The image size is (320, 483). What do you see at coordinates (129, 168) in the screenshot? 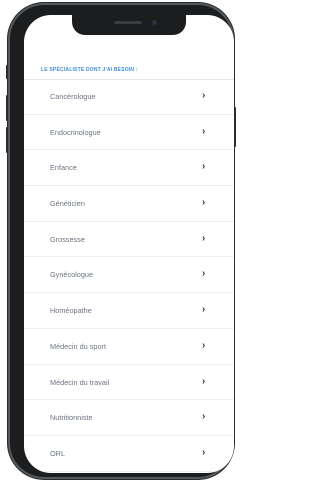
I see `list-item: Enfance ›` at bounding box center [129, 168].